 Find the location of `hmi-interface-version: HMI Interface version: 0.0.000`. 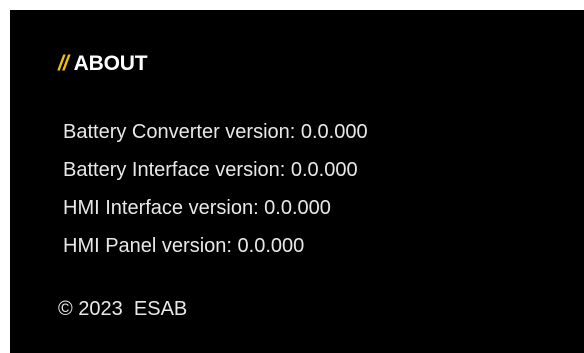

hmi-interface-version: HMI Interface version: 0.0.000 is located at coordinates (197, 208).